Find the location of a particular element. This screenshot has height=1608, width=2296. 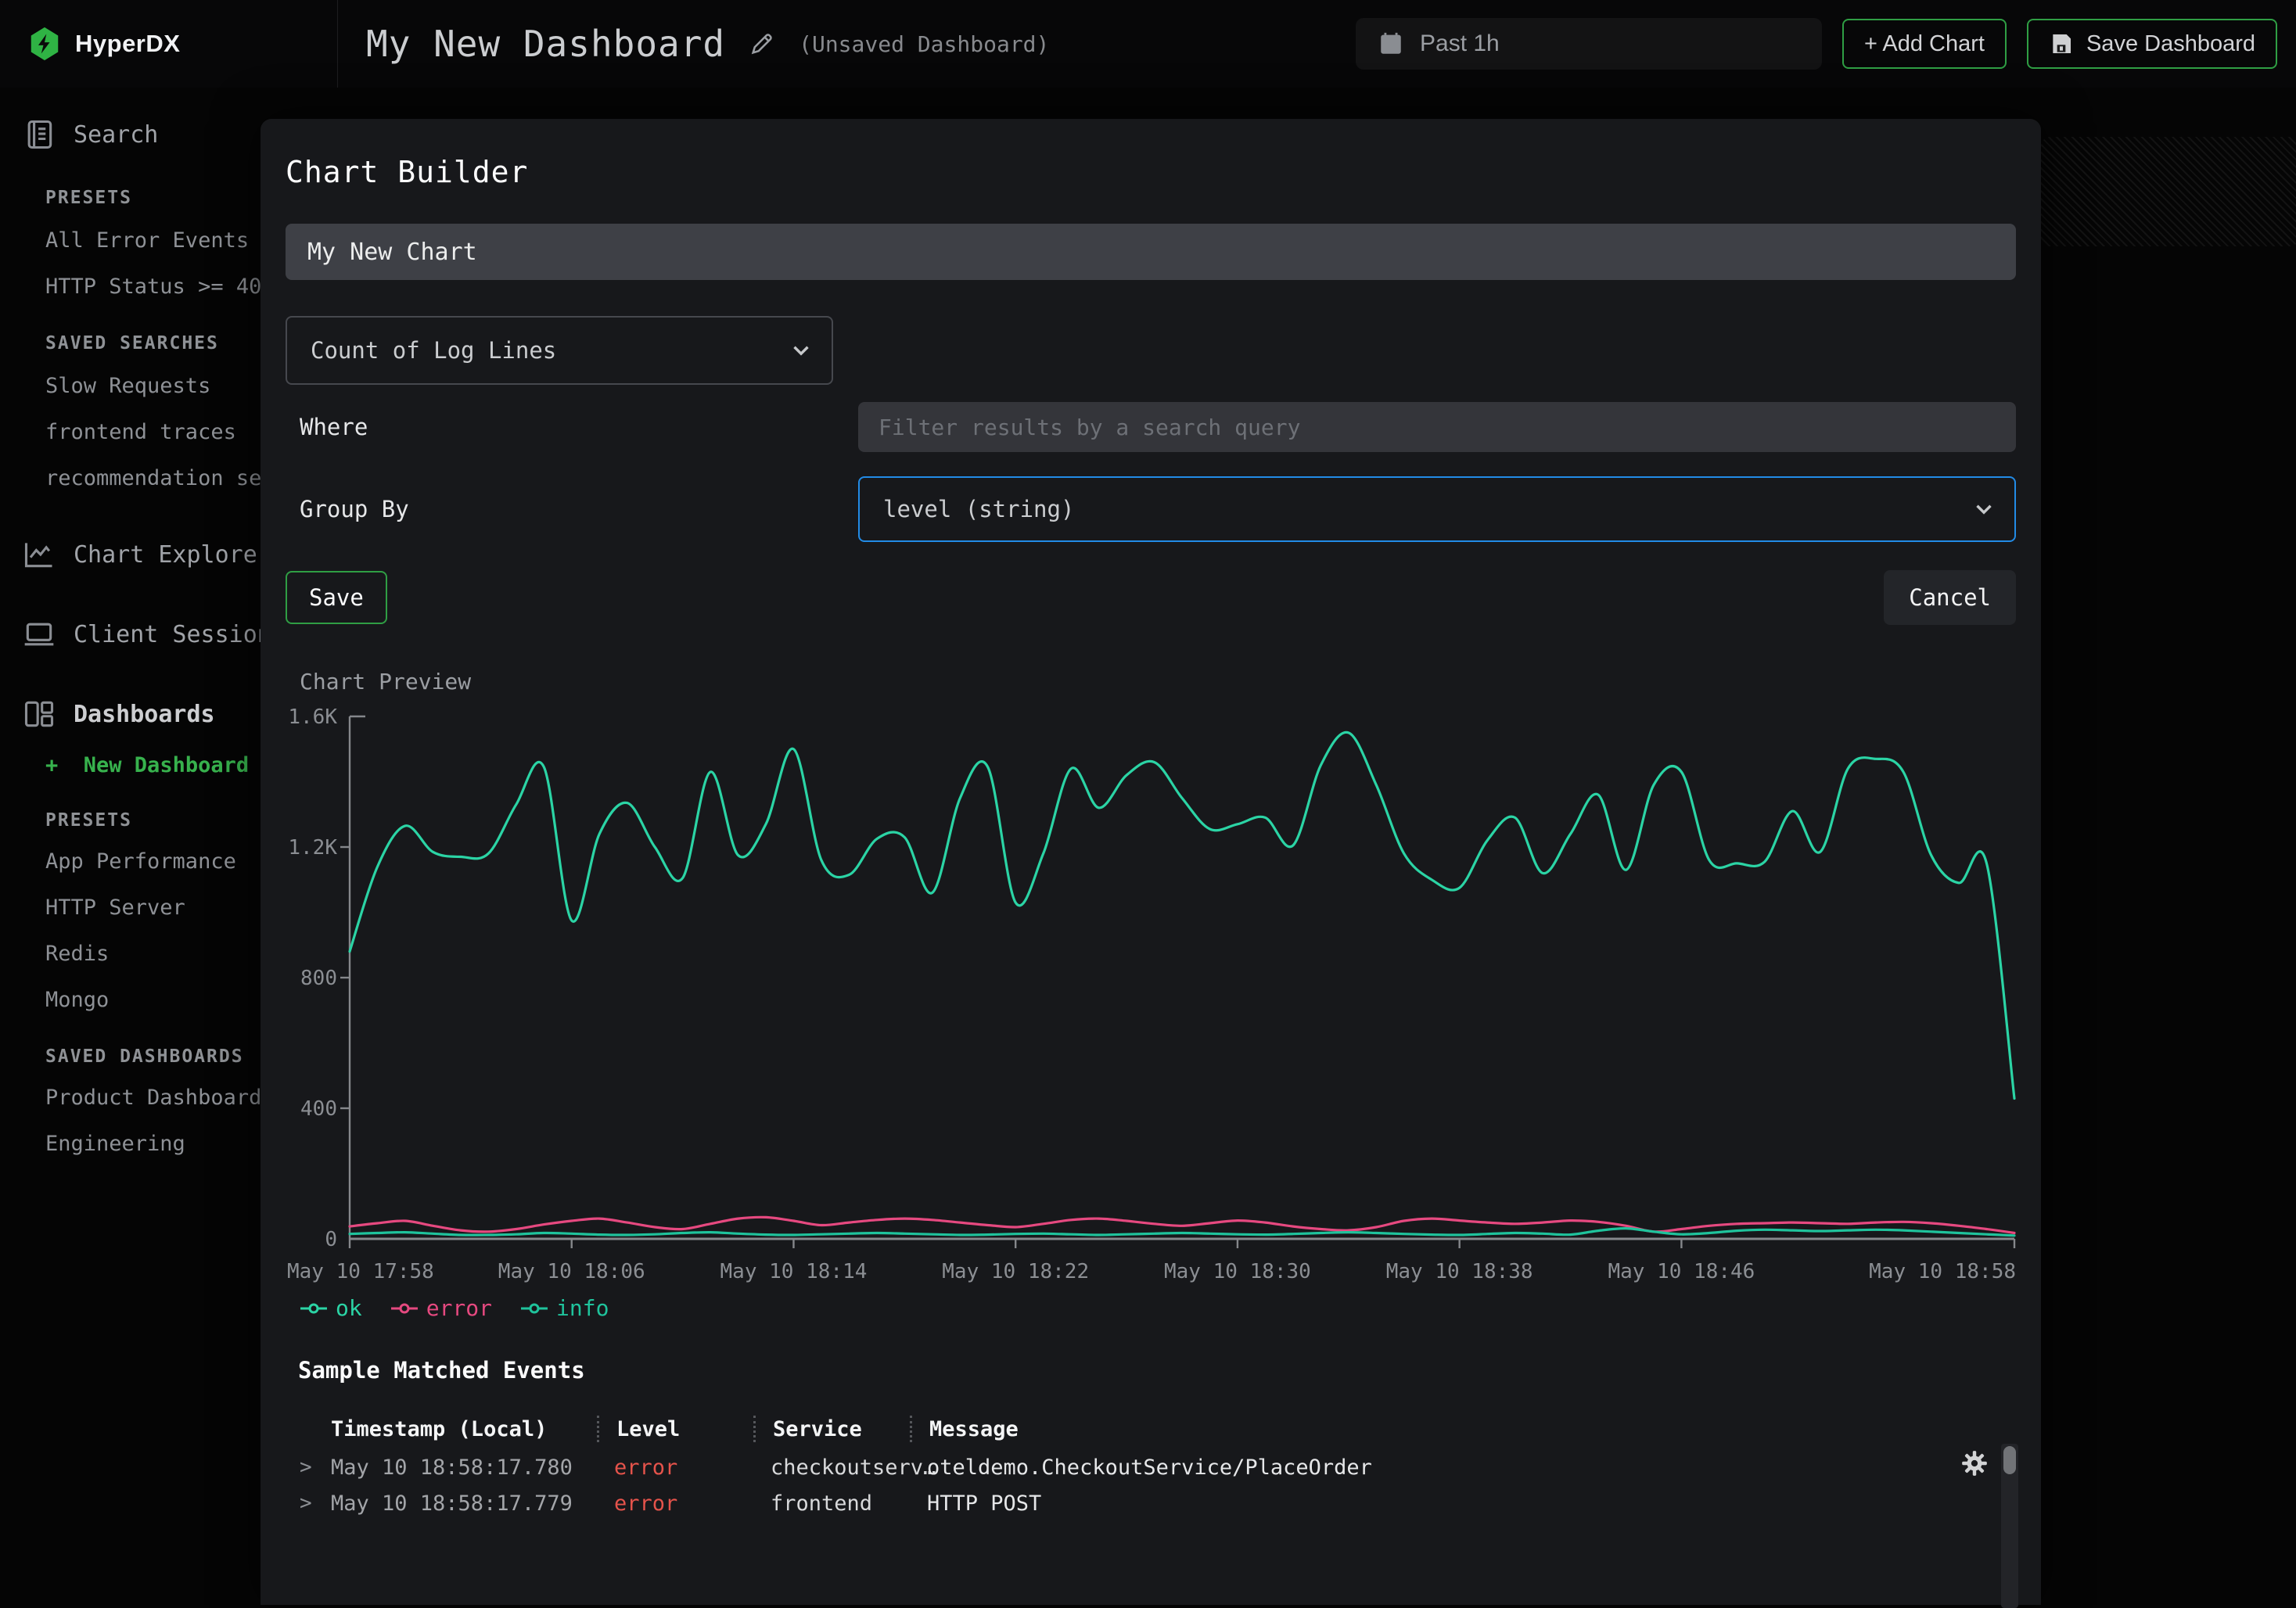

table-scrollbar is located at coordinates (2009, 1526).